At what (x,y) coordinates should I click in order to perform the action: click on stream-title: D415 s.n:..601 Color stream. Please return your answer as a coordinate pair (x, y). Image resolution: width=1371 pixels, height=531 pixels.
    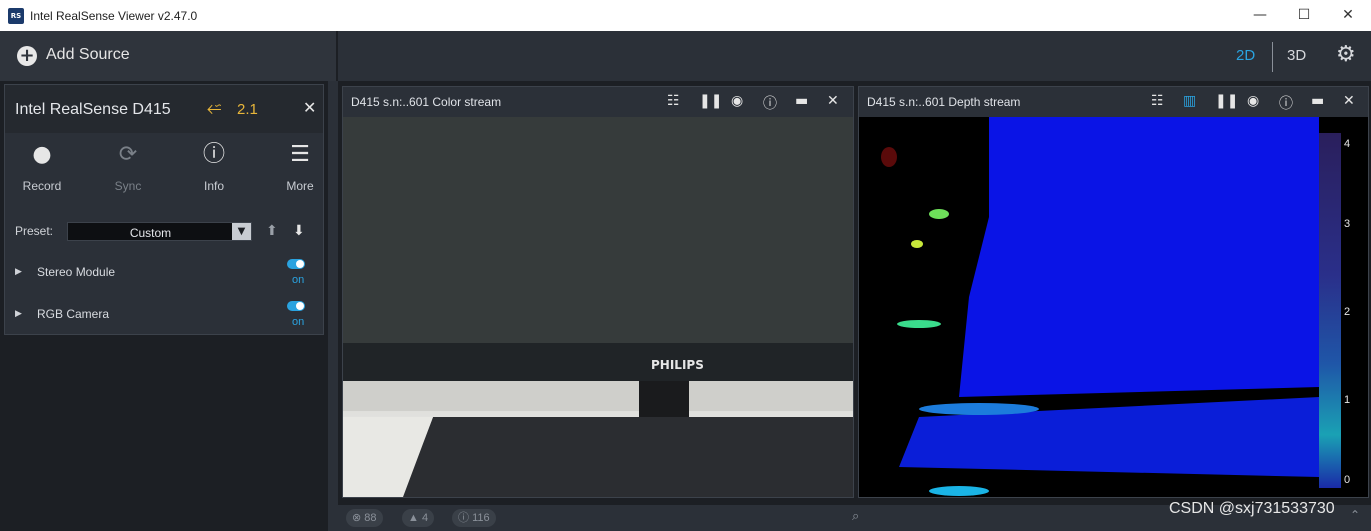
    Looking at the image, I should click on (426, 102).